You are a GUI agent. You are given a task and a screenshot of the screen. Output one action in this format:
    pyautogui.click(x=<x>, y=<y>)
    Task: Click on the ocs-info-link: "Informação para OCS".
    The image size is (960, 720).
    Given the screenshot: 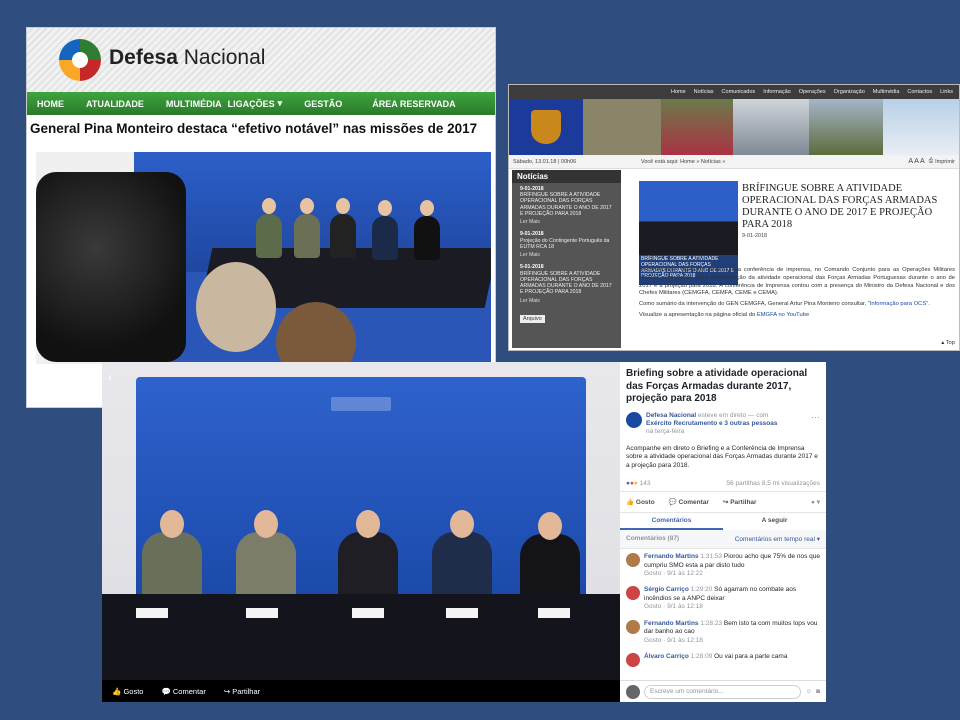 What is the action you would take?
    pyautogui.click(x=899, y=304)
    